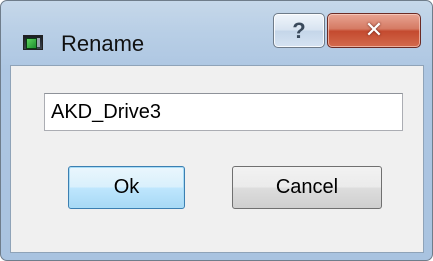 This screenshot has width=433, height=261. What do you see at coordinates (374, 30) in the screenshot?
I see `close-button: ✕` at bounding box center [374, 30].